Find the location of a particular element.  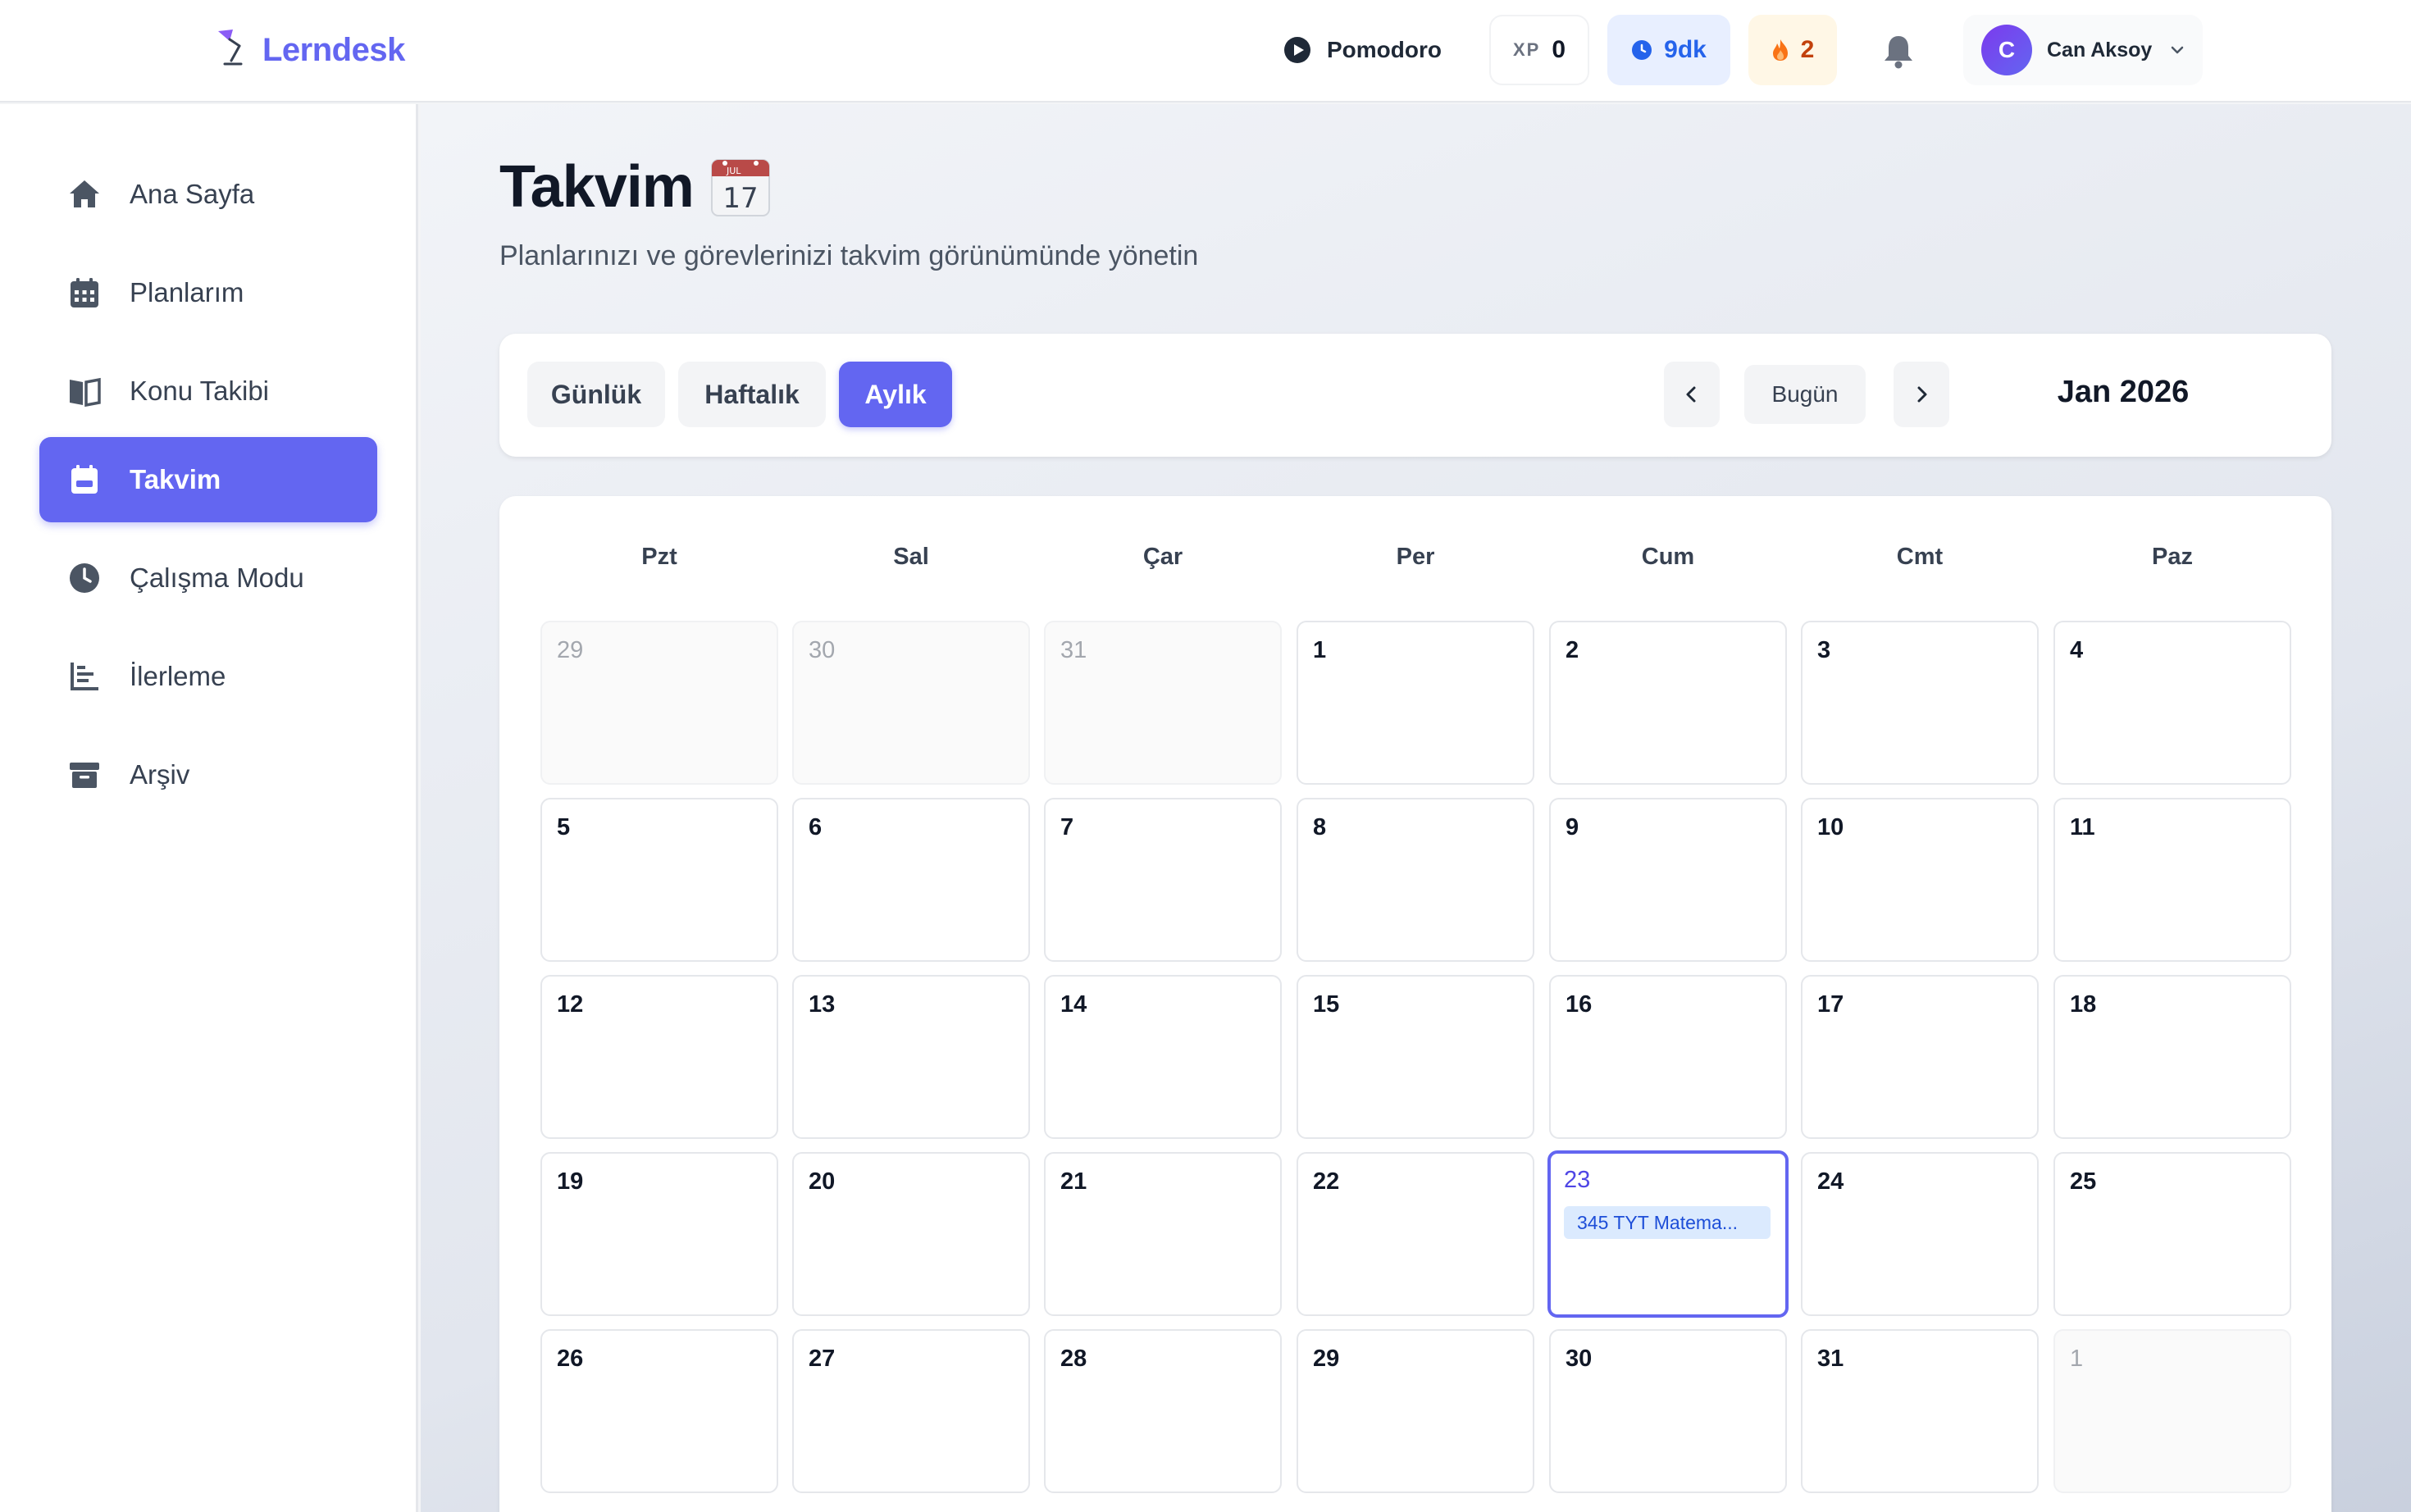

today-button: Bugün is located at coordinates (1805, 394).